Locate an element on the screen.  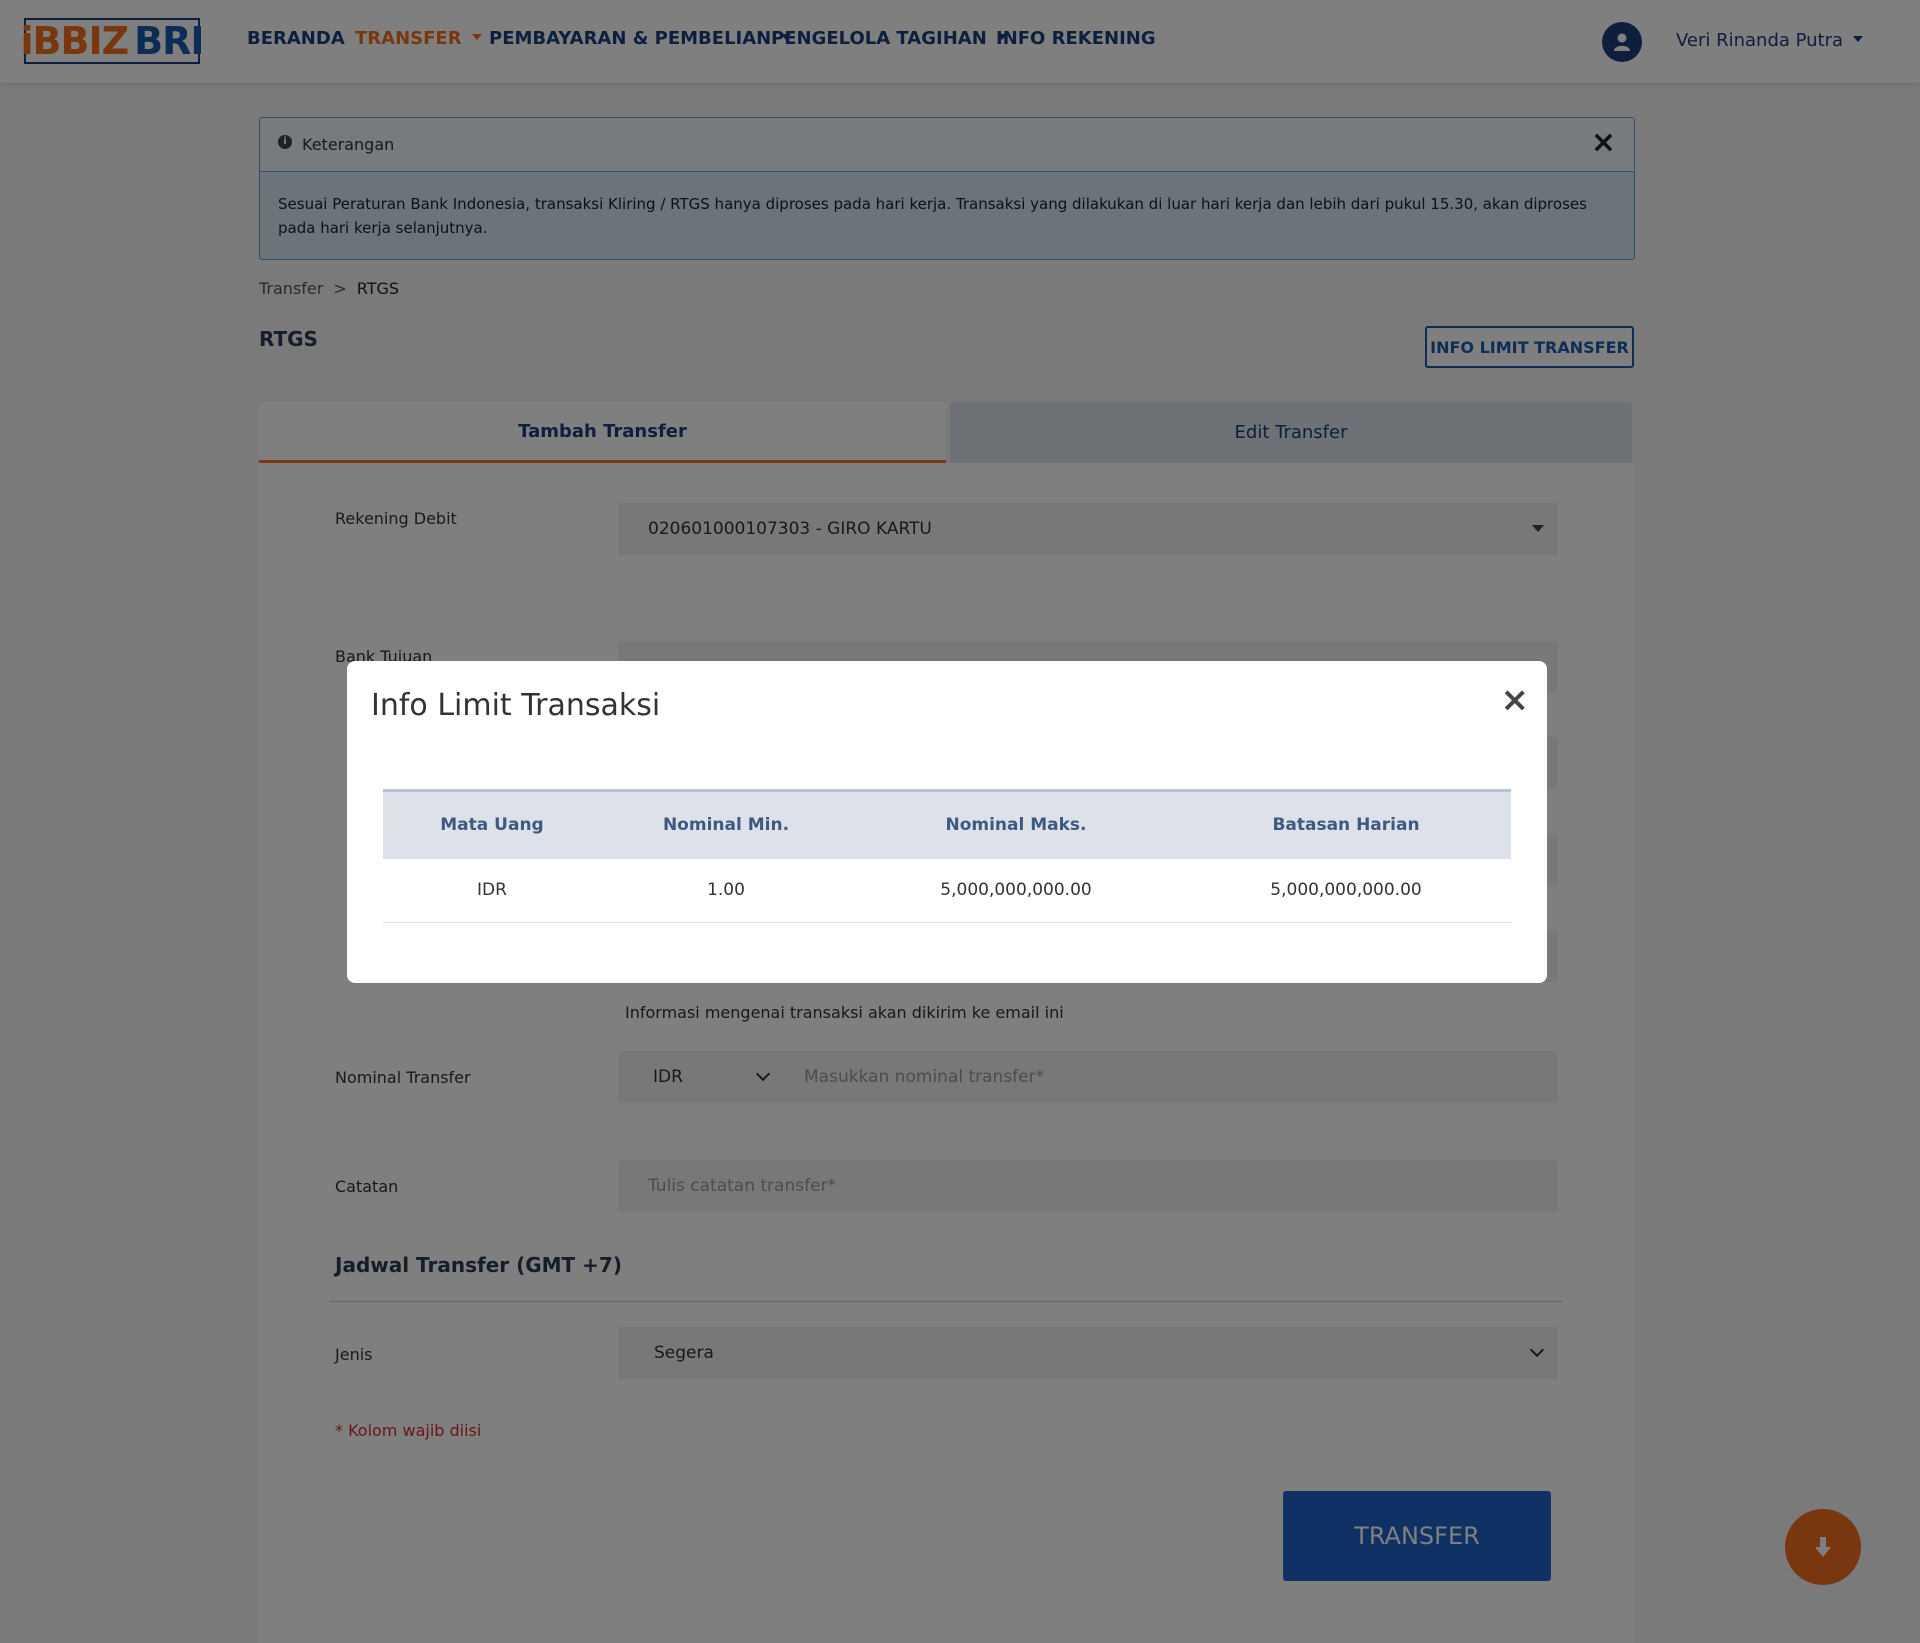
close-icon: × is located at coordinates (1515, 700).